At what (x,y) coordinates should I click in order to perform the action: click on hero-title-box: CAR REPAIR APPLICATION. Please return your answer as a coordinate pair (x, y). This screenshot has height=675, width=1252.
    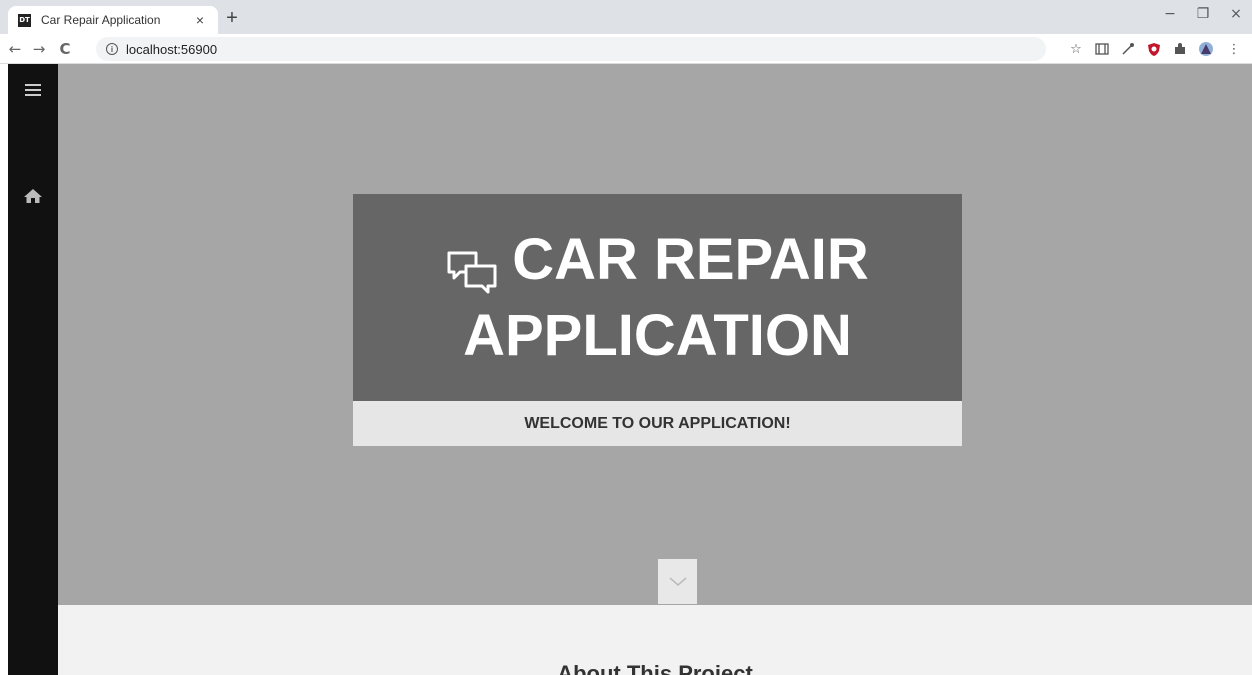
    Looking at the image, I should click on (657, 297).